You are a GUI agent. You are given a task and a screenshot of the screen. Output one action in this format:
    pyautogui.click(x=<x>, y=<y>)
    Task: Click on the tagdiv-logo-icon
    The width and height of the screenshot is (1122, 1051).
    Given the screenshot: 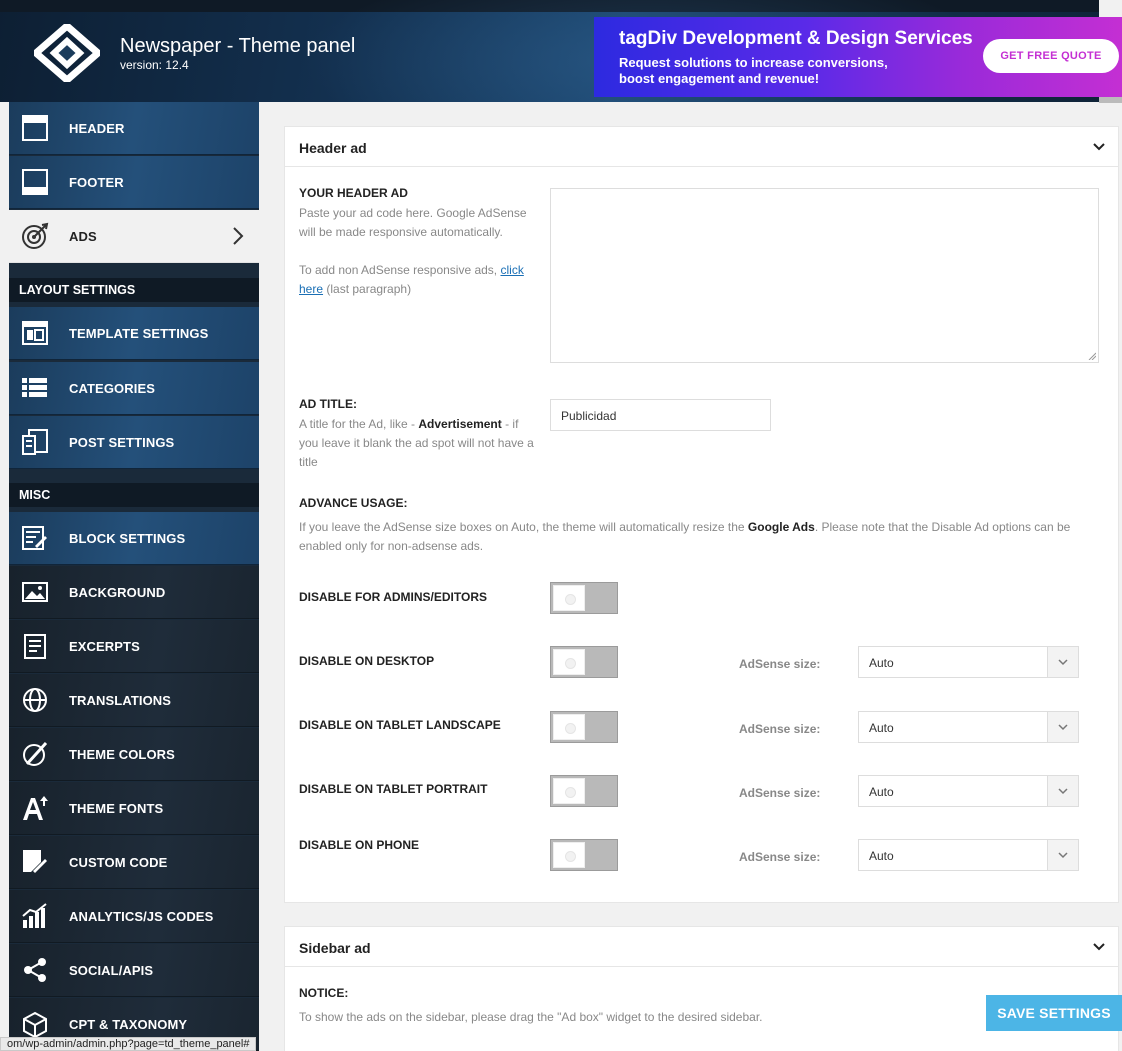 What is the action you would take?
    pyautogui.click(x=67, y=53)
    